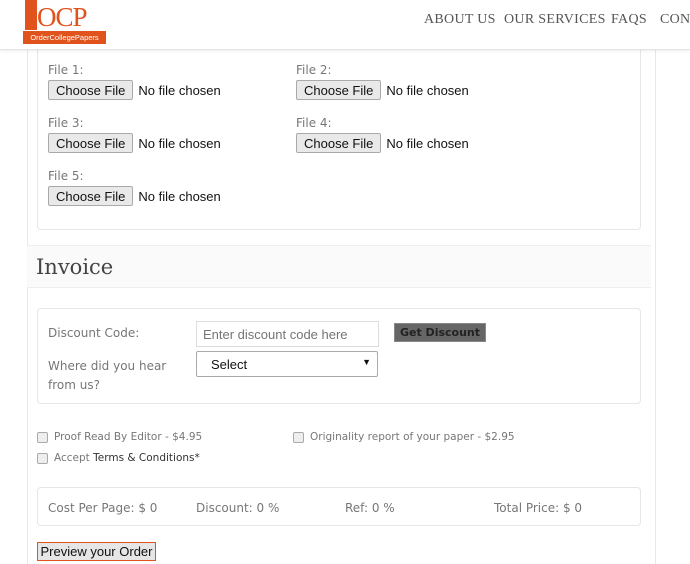  I want to click on file-2-label: File 2:, so click(314, 70).